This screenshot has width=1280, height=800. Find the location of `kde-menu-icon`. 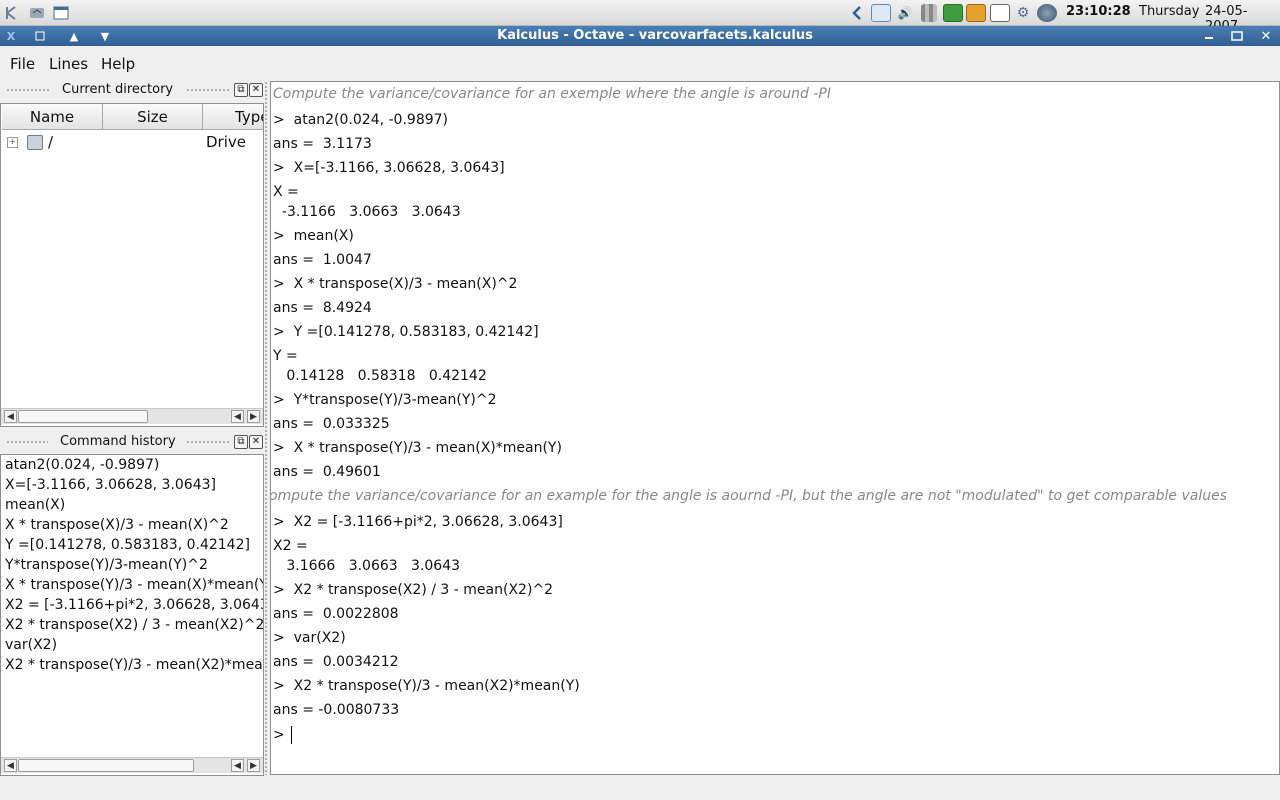

kde-menu-icon is located at coordinates (12, 13).